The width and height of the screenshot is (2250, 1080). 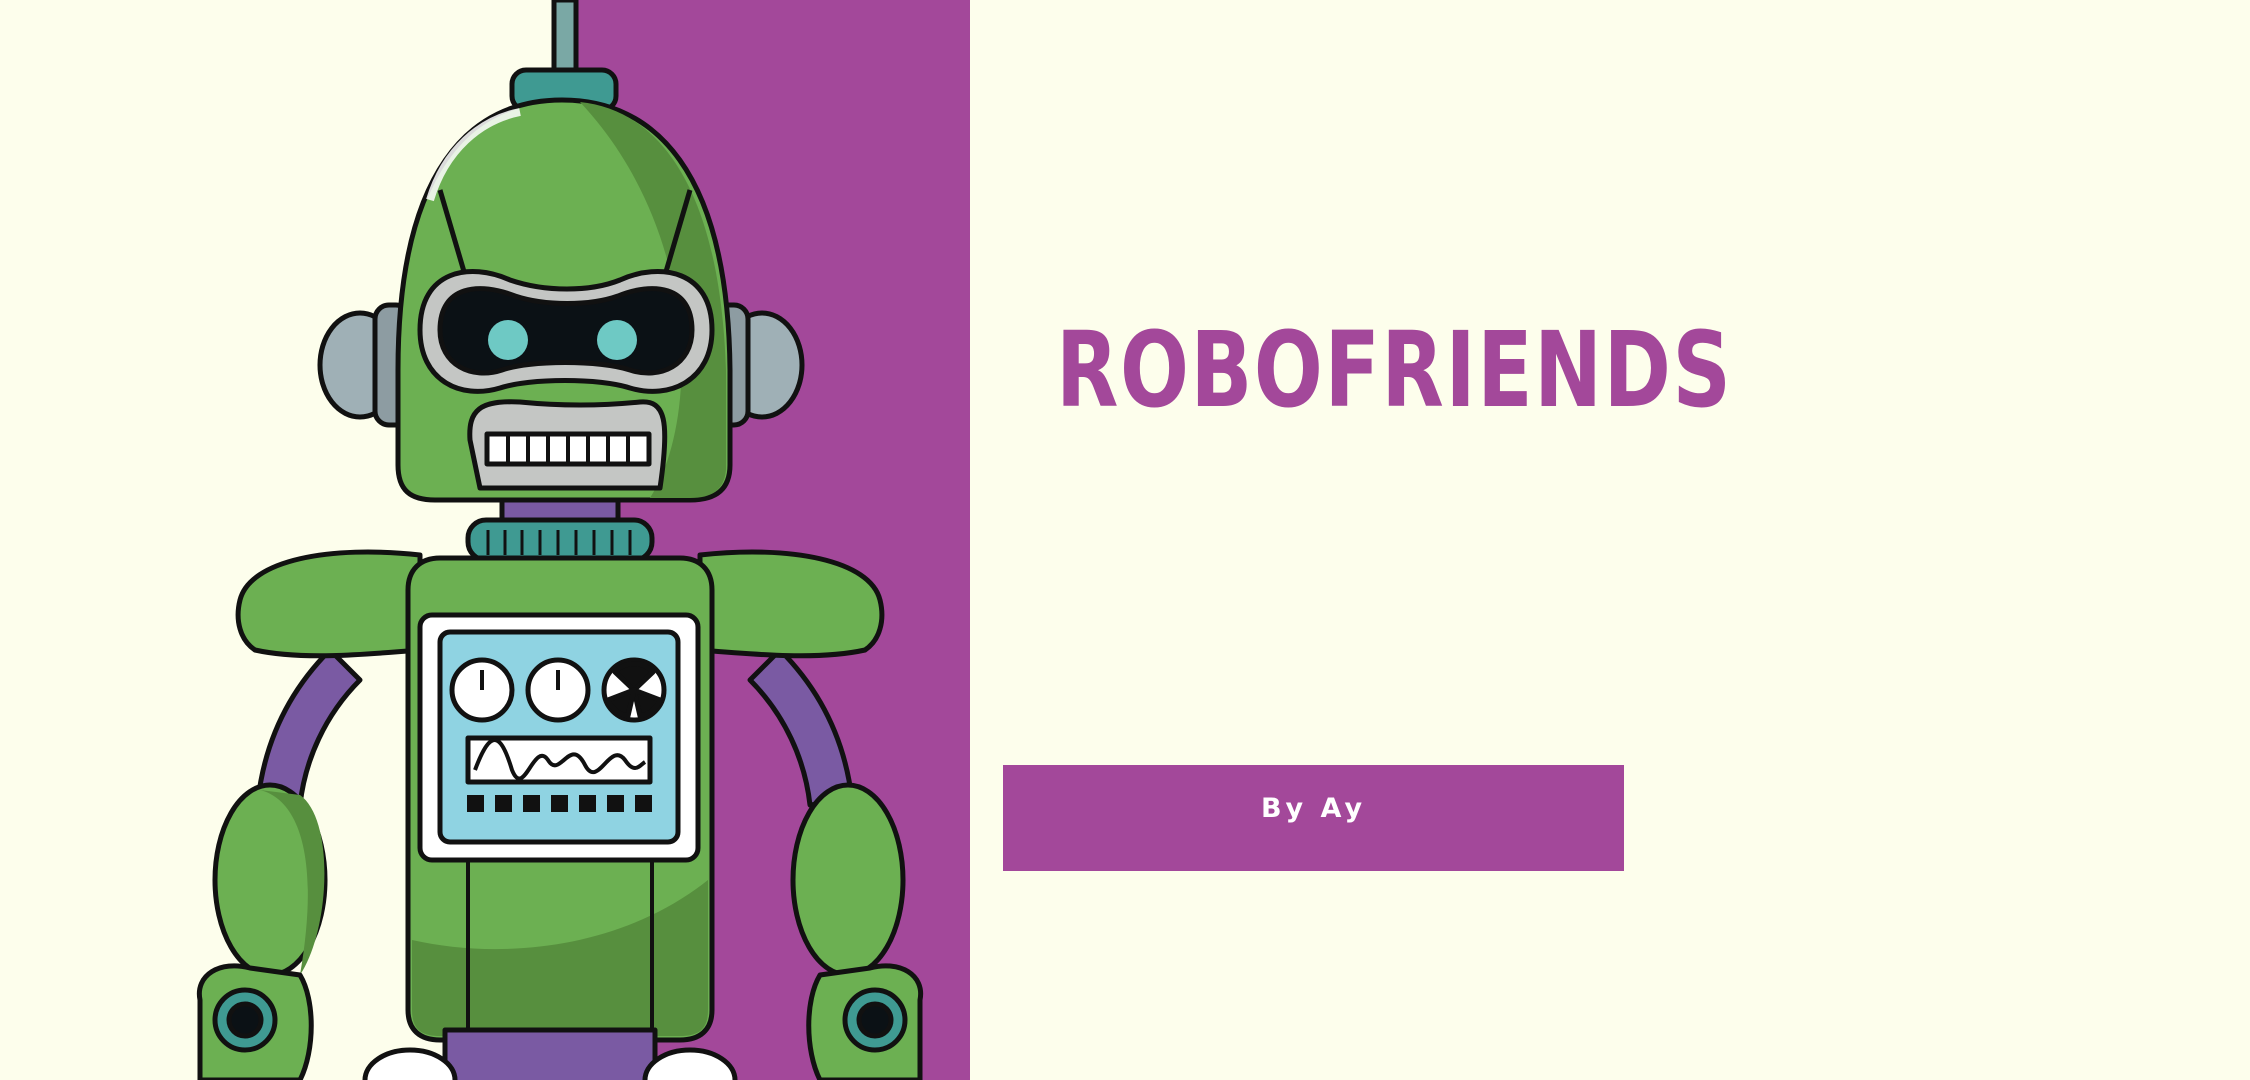 I want to click on page-title: ROBOFRIENDS, so click(x=1394, y=370).